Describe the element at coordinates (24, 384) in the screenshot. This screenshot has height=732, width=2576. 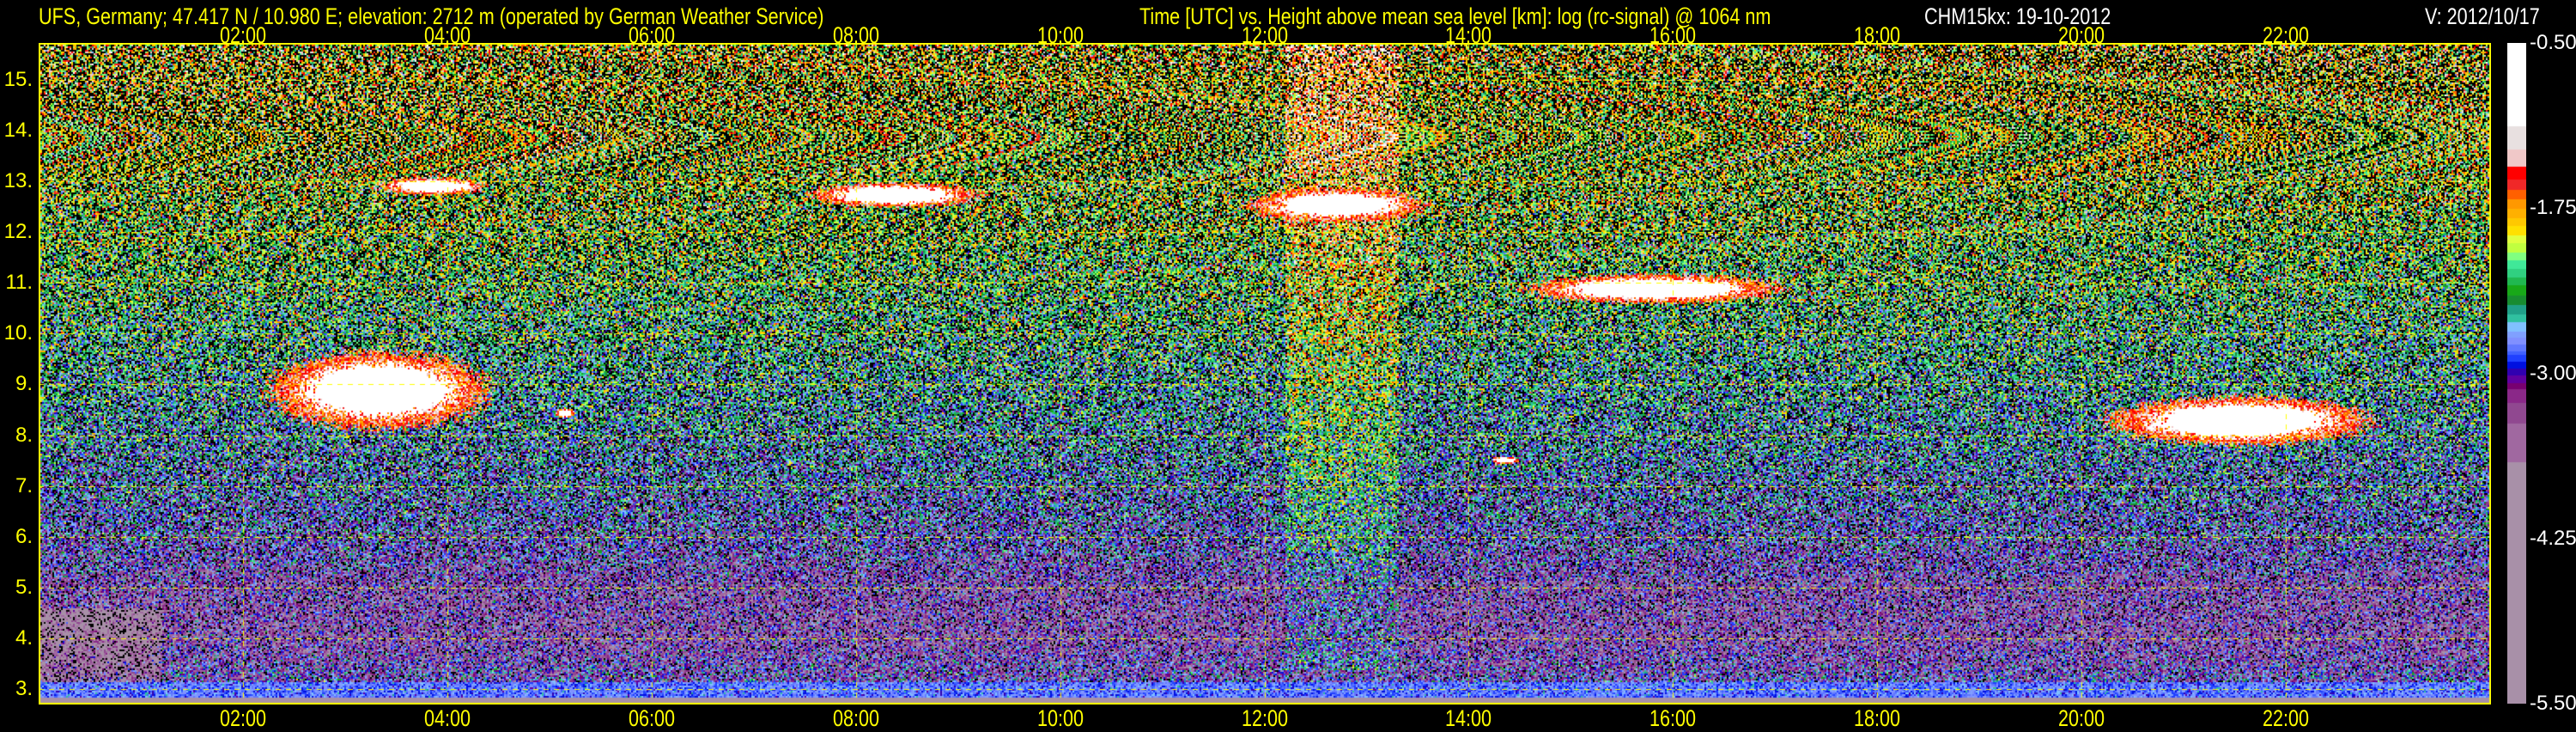
I see `y-tick-label: 9.` at that location.